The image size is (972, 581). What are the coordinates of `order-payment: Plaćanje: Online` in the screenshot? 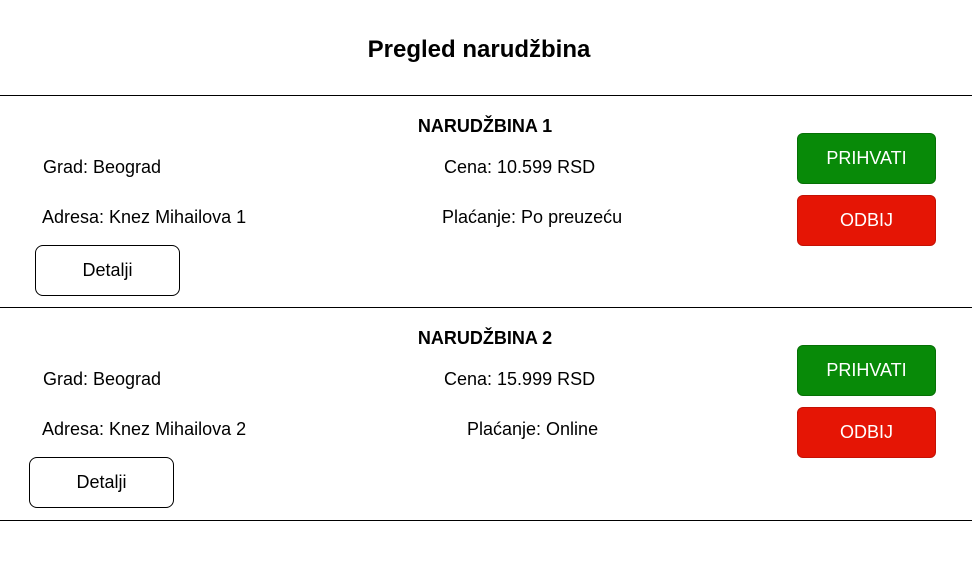 It's located at (533, 429).